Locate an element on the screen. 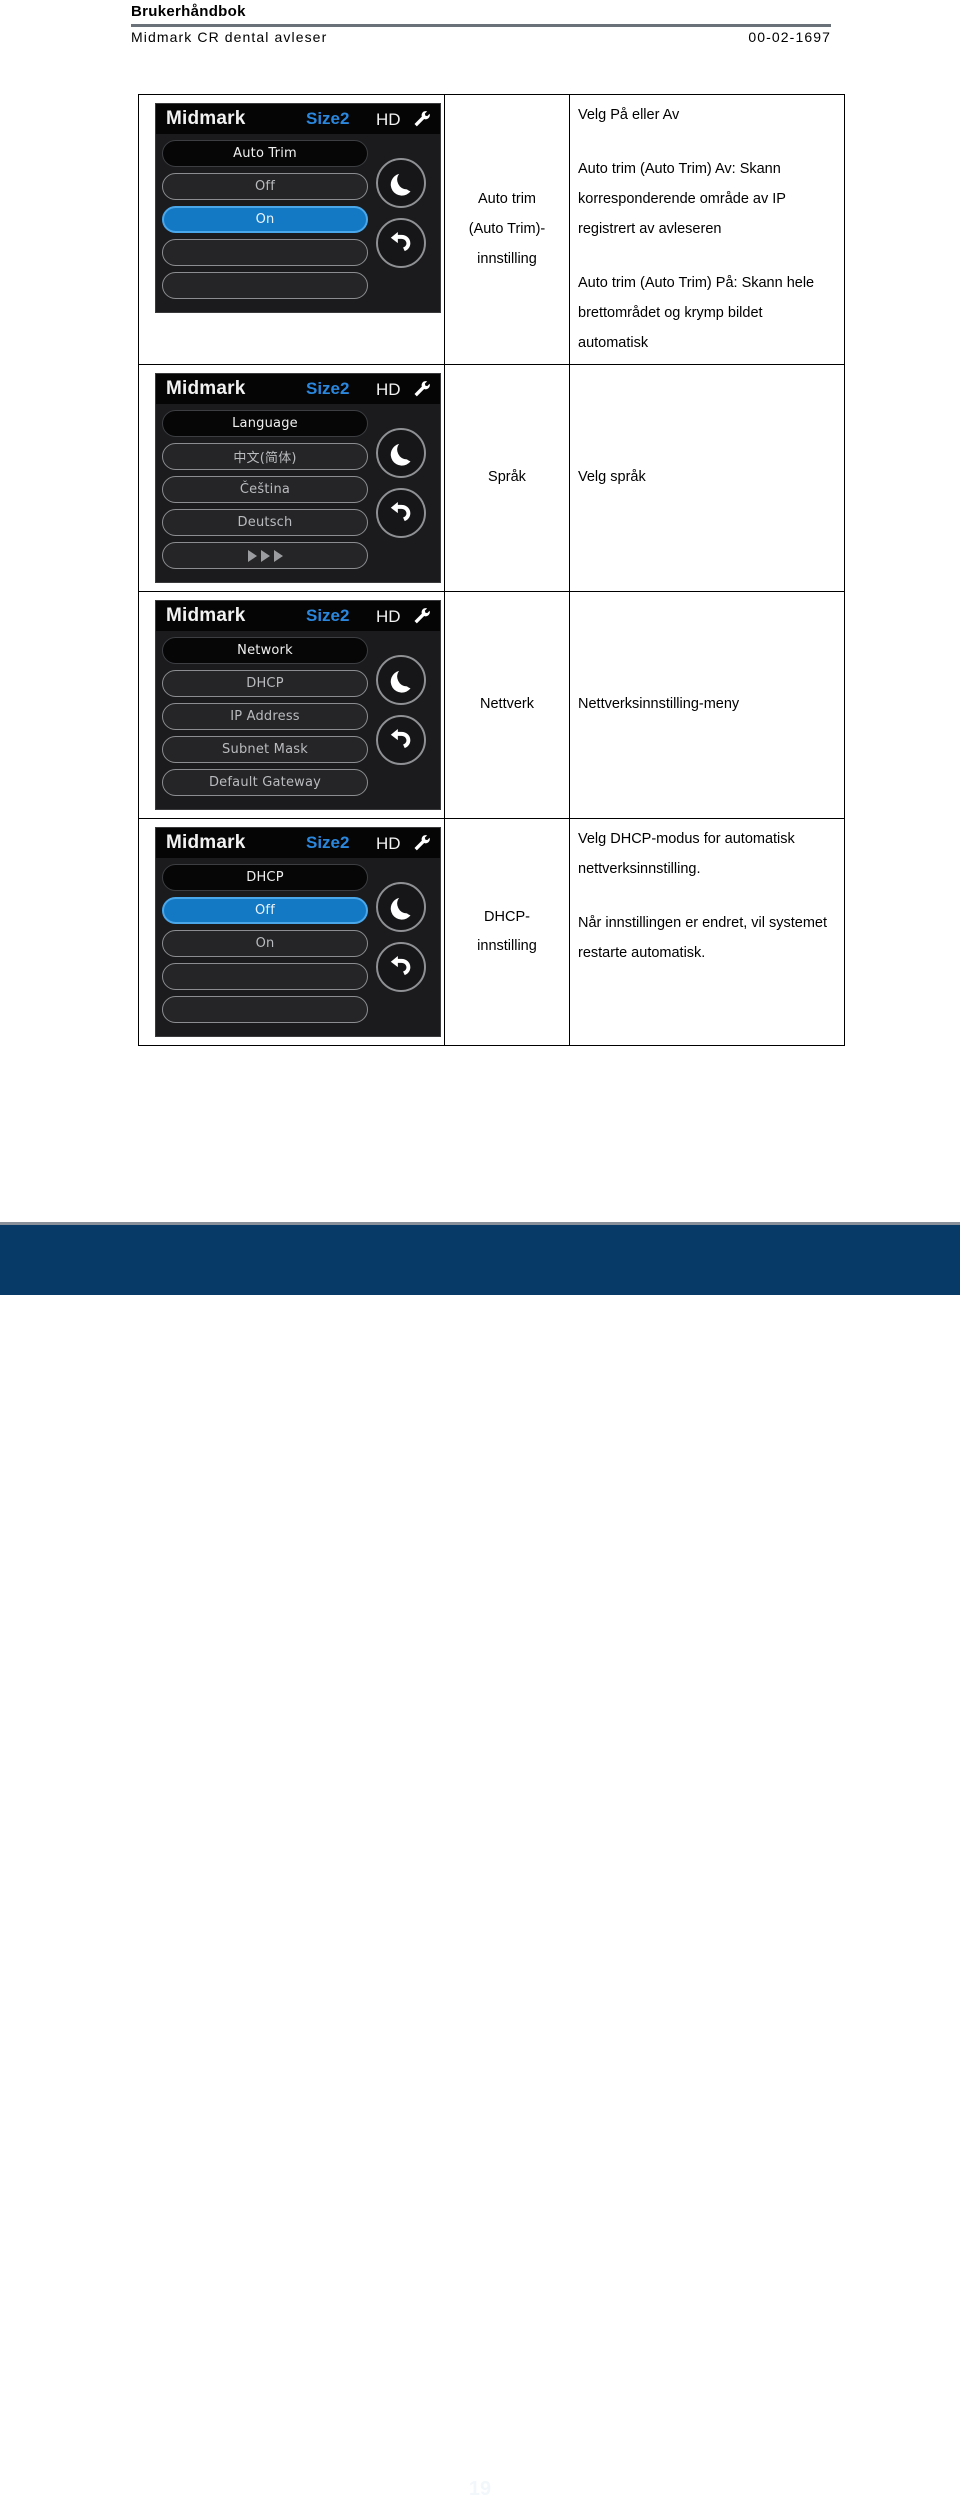 Image resolution: width=960 pixels, height=2501 pixels. setting-name-cell: Nettverk is located at coordinates (507, 705).